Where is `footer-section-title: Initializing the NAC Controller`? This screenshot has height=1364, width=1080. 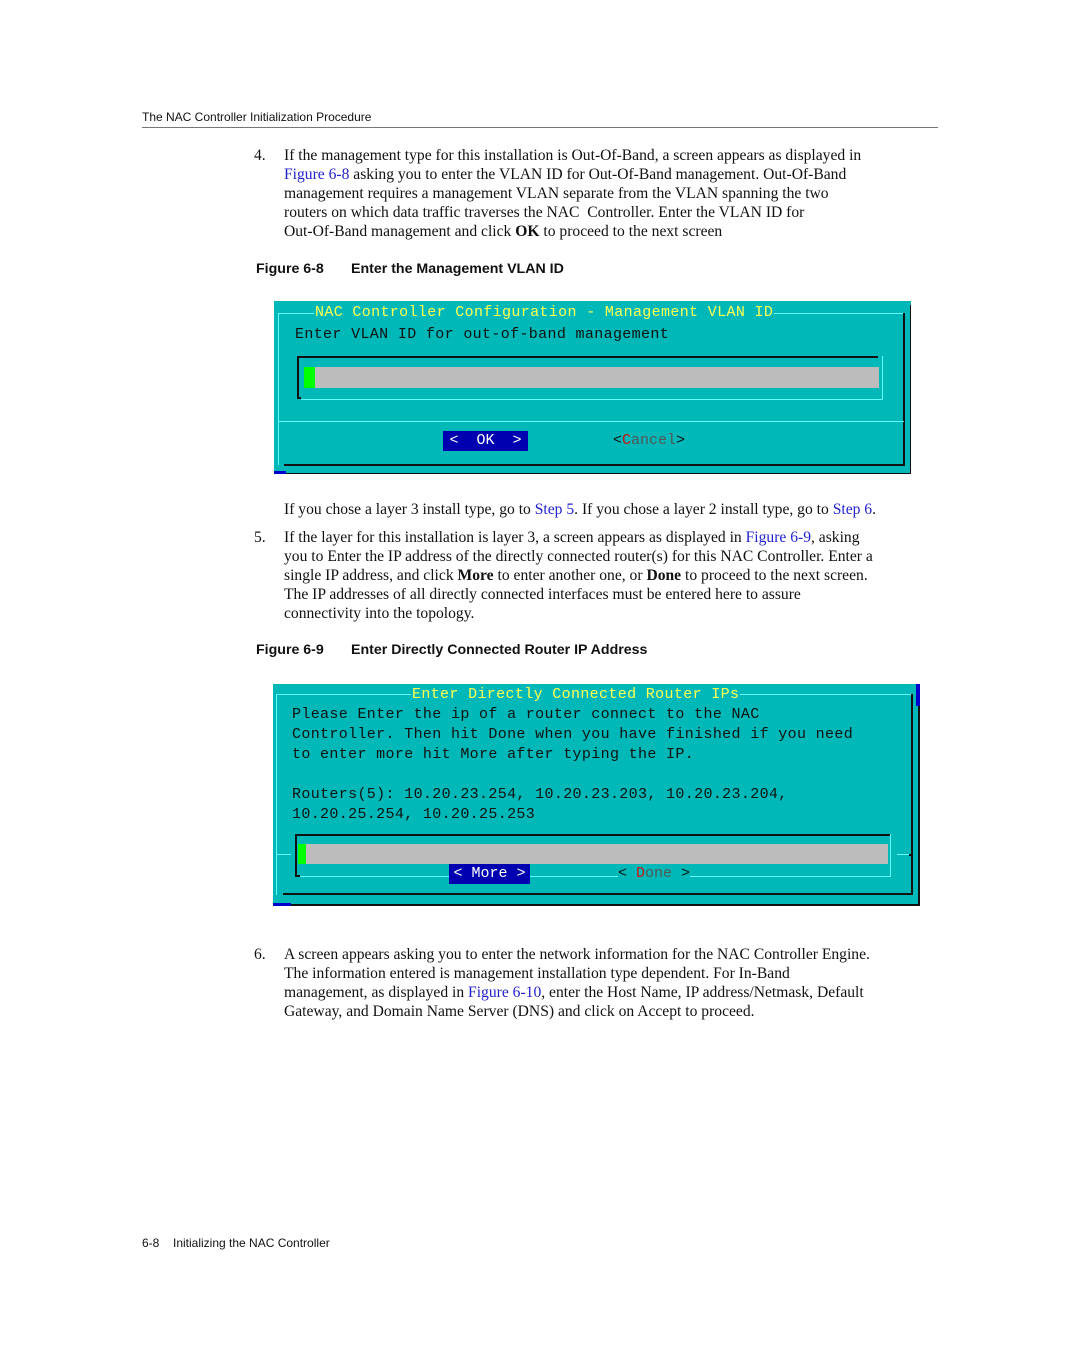 footer-section-title: Initializing the NAC Controller is located at coordinates (251, 1243).